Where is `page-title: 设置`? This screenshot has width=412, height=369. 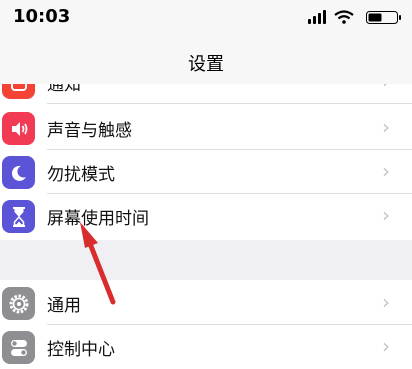
page-title: 设置 is located at coordinates (206, 64).